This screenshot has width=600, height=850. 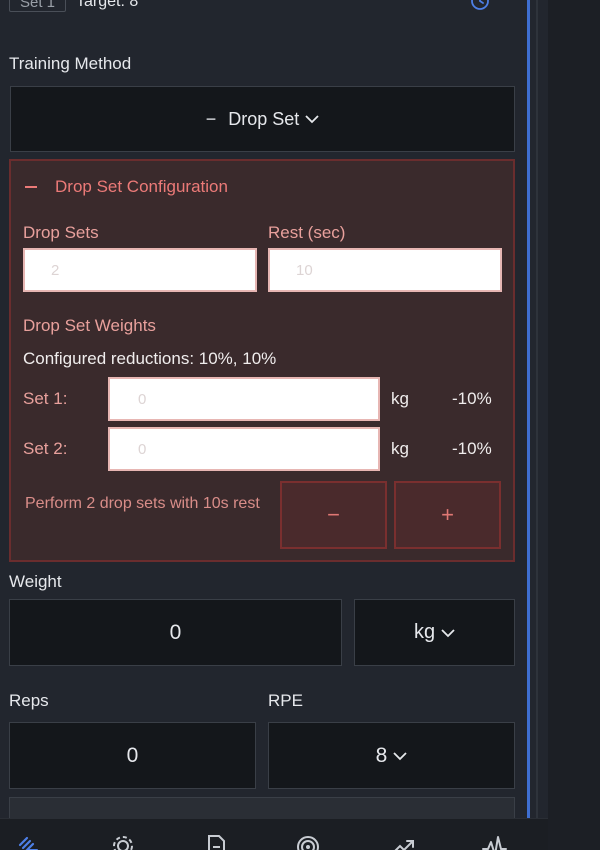 I want to click on set-1-label: Set 1:, so click(x=45, y=398).